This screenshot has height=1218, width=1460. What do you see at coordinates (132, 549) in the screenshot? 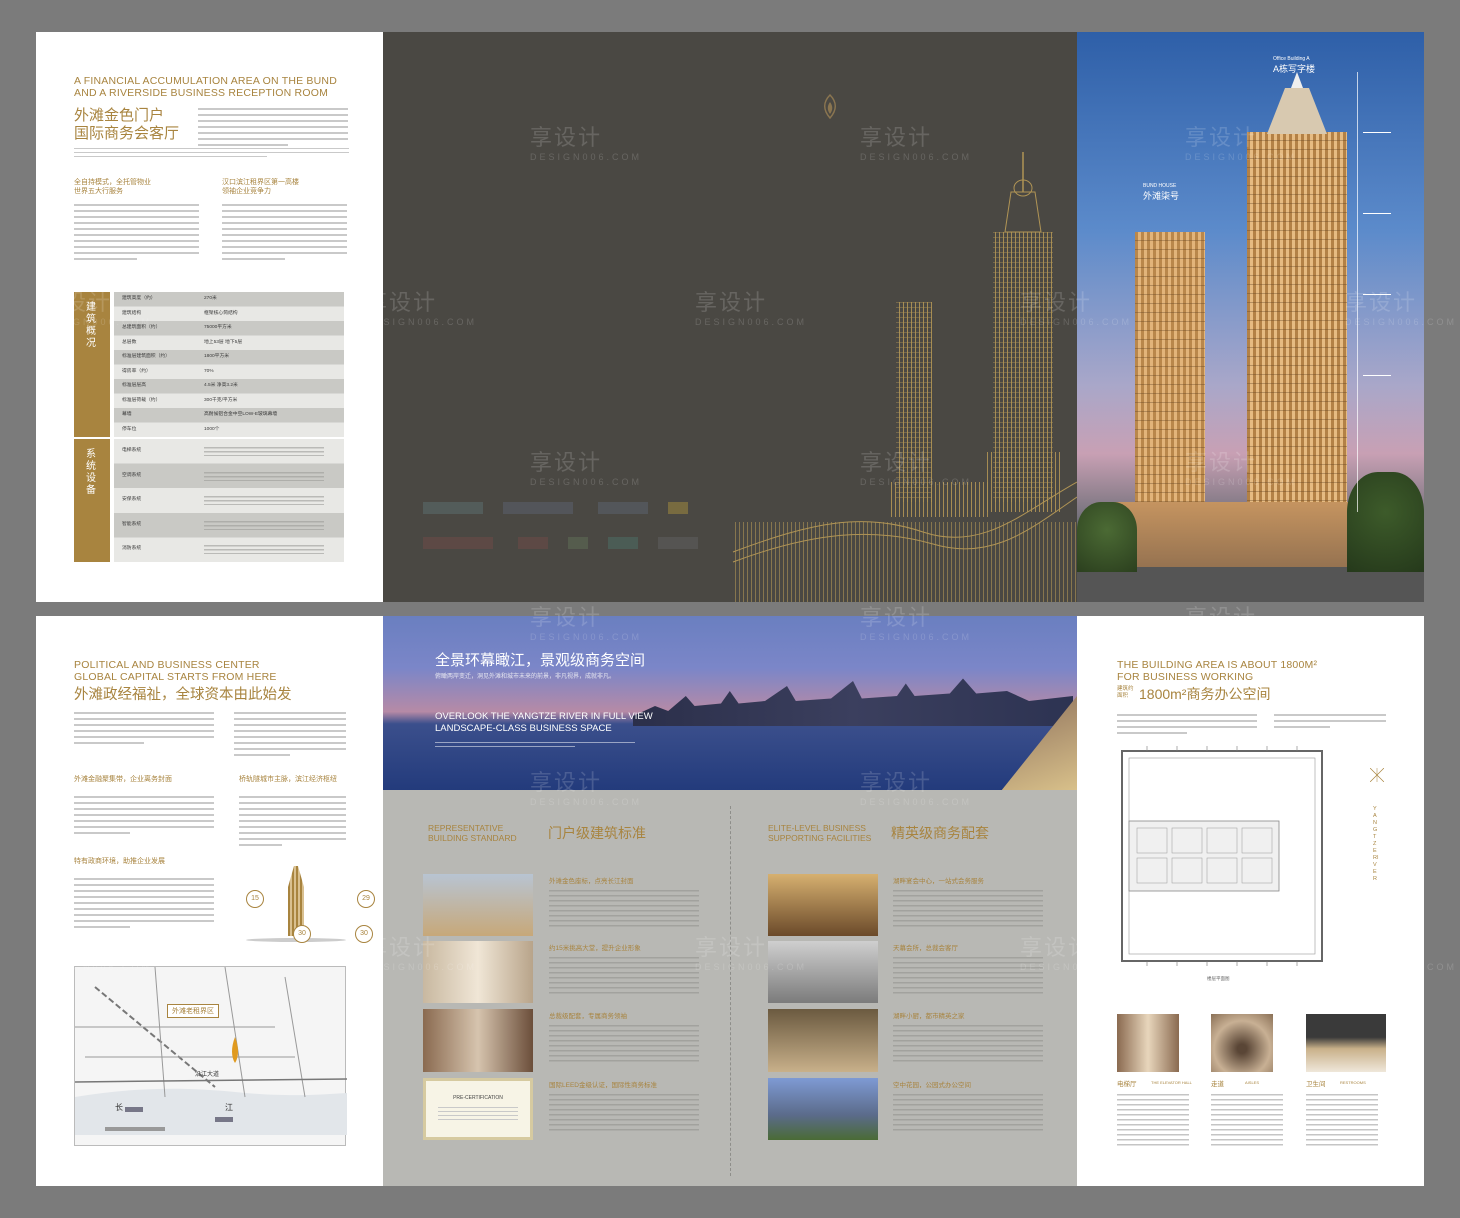
I see `sys-key: 消防系统` at bounding box center [132, 549].